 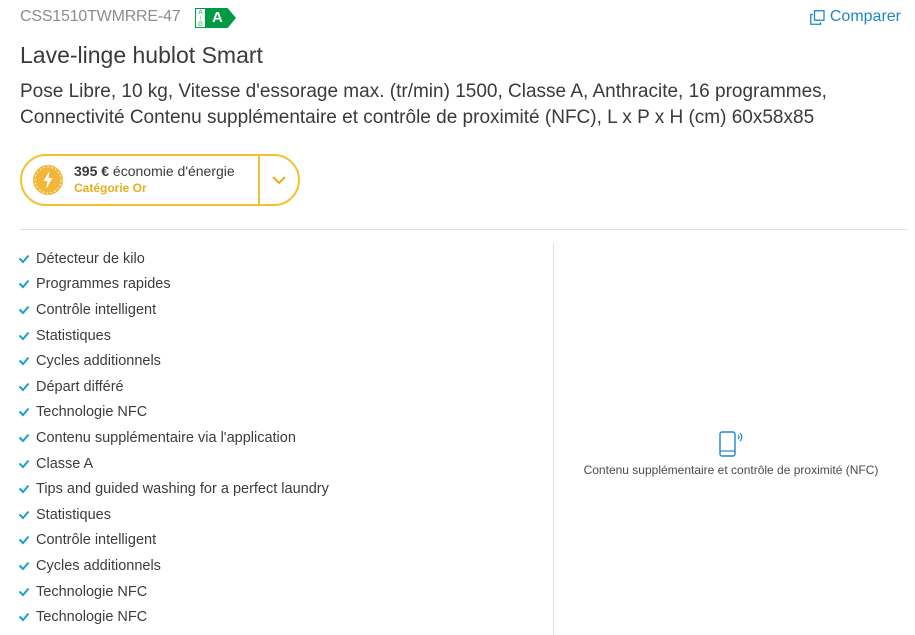 I want to click on header-row: CSS1510TWMRRE-47 A ↑ G A Comparer, so click(x=460, y=19).